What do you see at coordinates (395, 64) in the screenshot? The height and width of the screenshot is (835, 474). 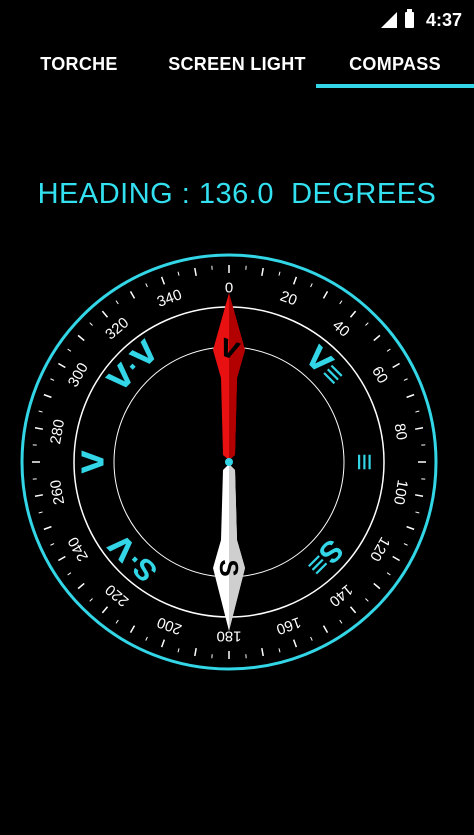 I see `tab-compass: COMPASS` at bounding box center [395, 64].